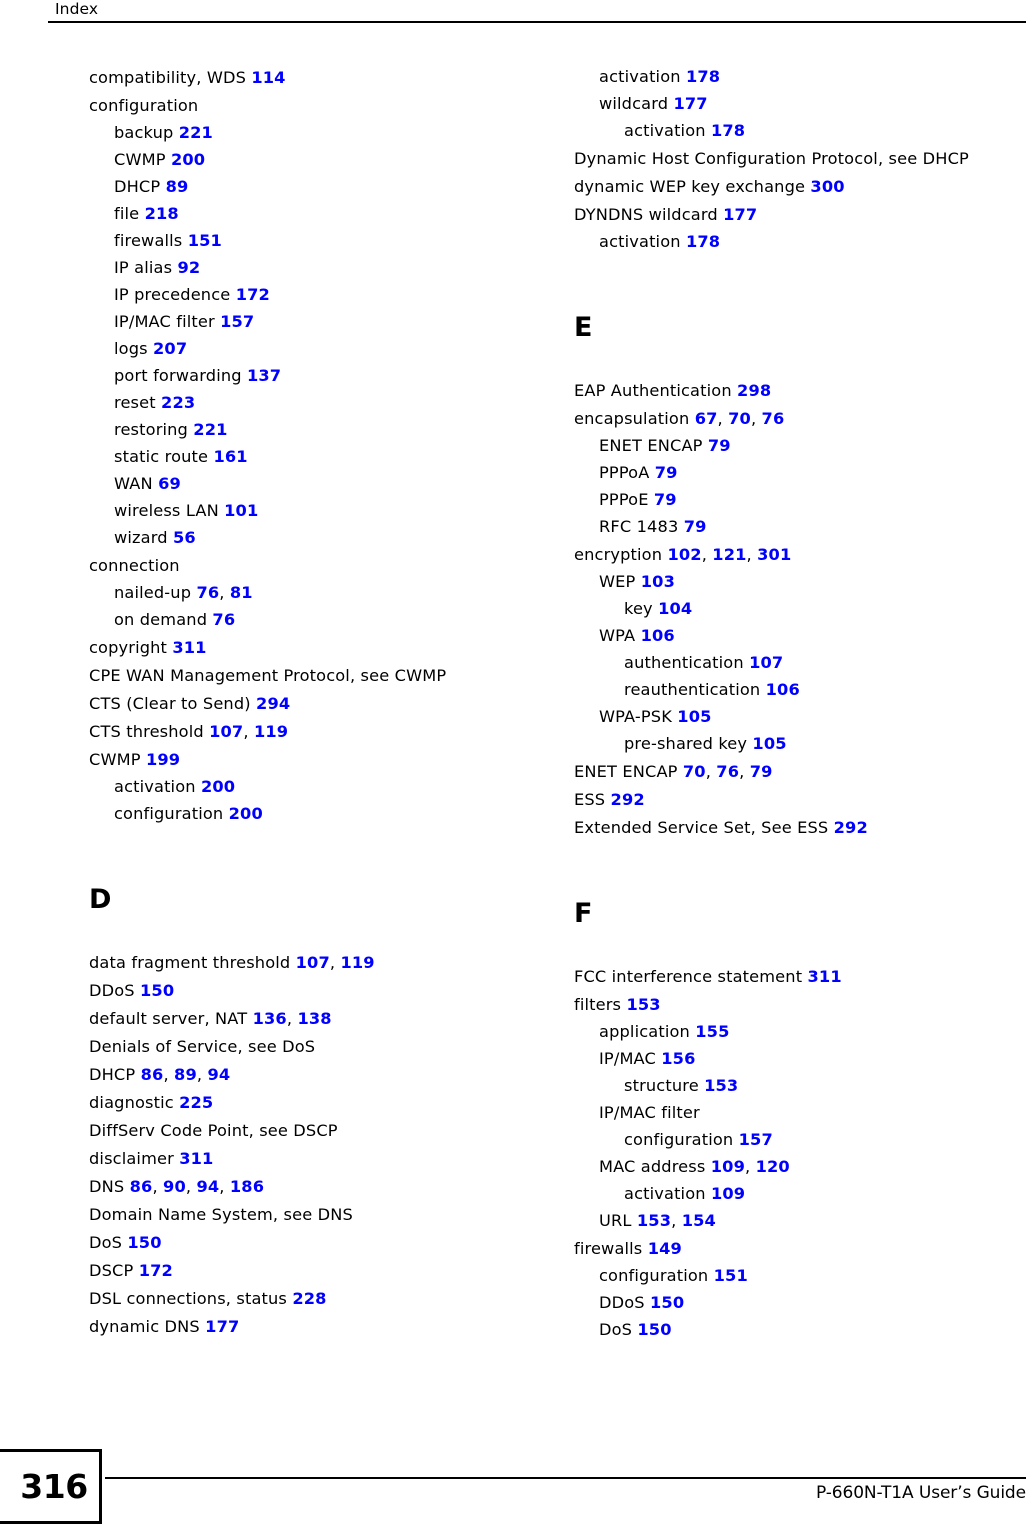 This screenshot has height=1524, width=1026. I want to click on entry-page-refs: 177, so click(688, 103).